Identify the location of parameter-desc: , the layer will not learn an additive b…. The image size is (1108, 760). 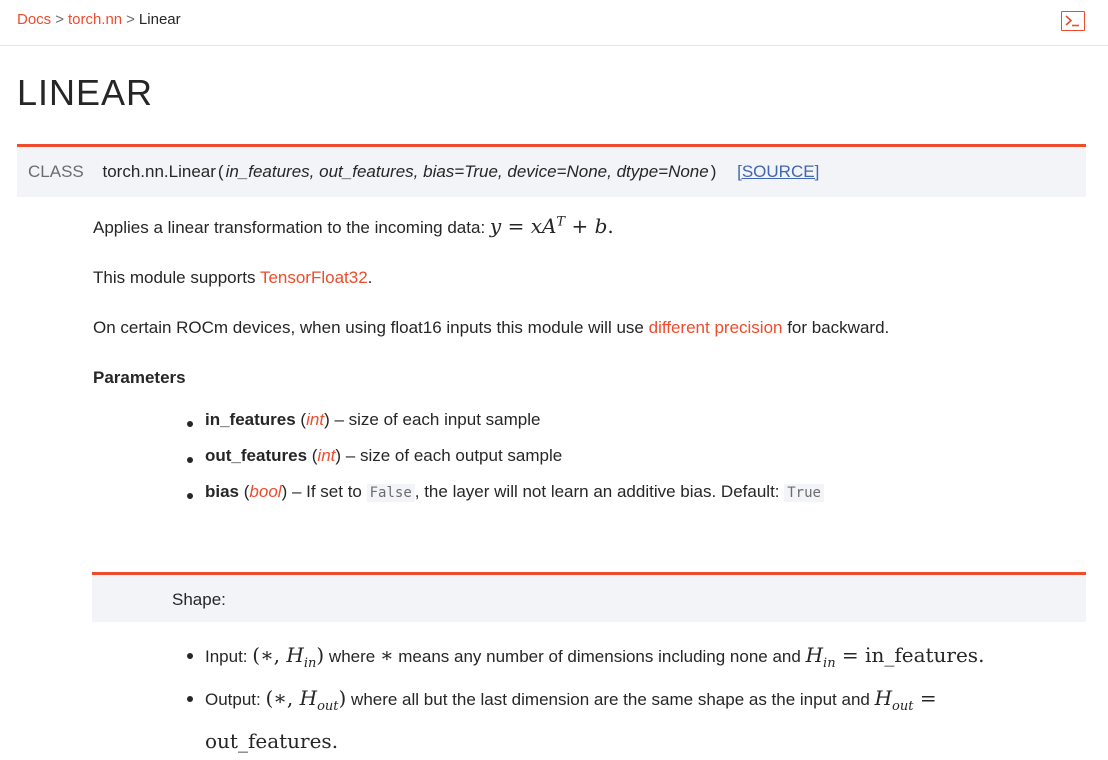
(599, 491).